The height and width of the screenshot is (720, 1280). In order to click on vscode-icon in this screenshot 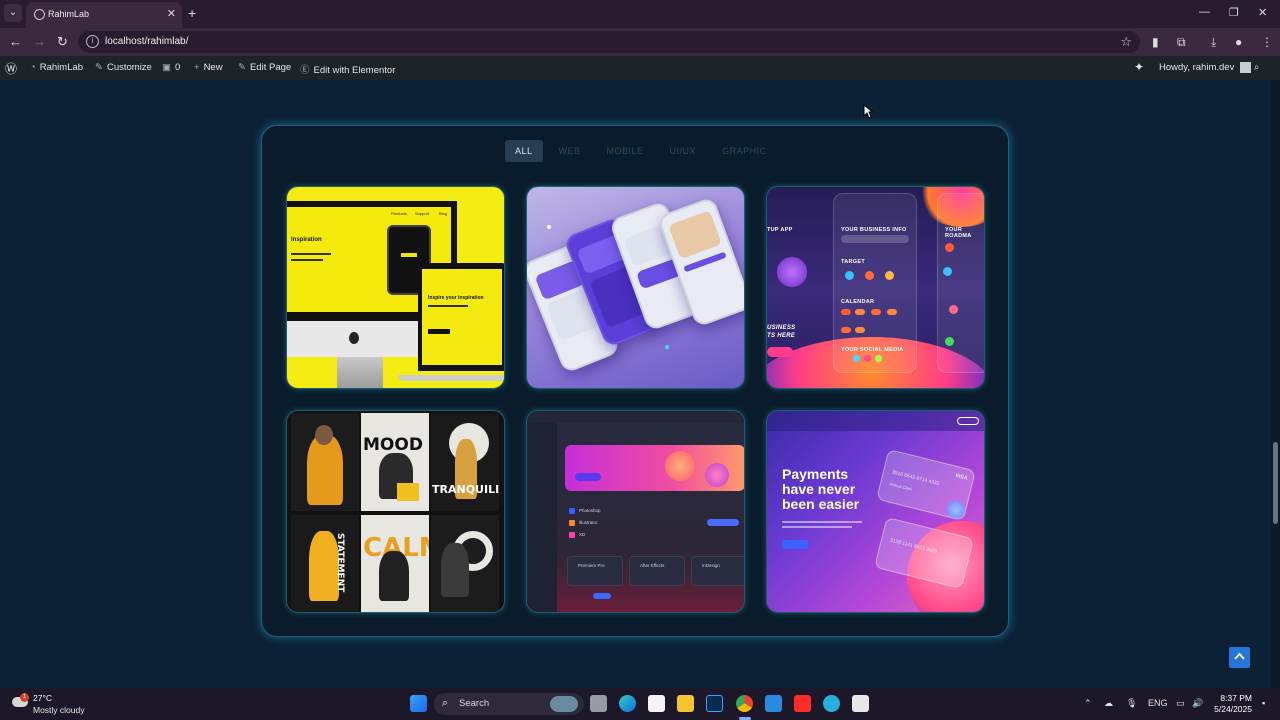, I will do `click(773, 703)`.